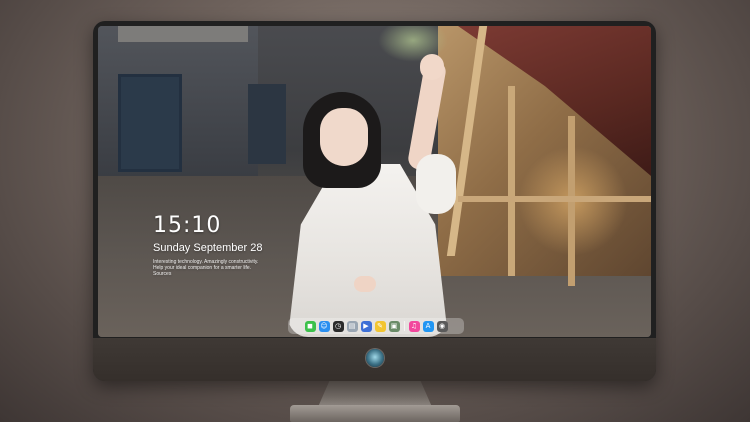  I want to click on clock-date: Sunday September 28, so click(208, 248).